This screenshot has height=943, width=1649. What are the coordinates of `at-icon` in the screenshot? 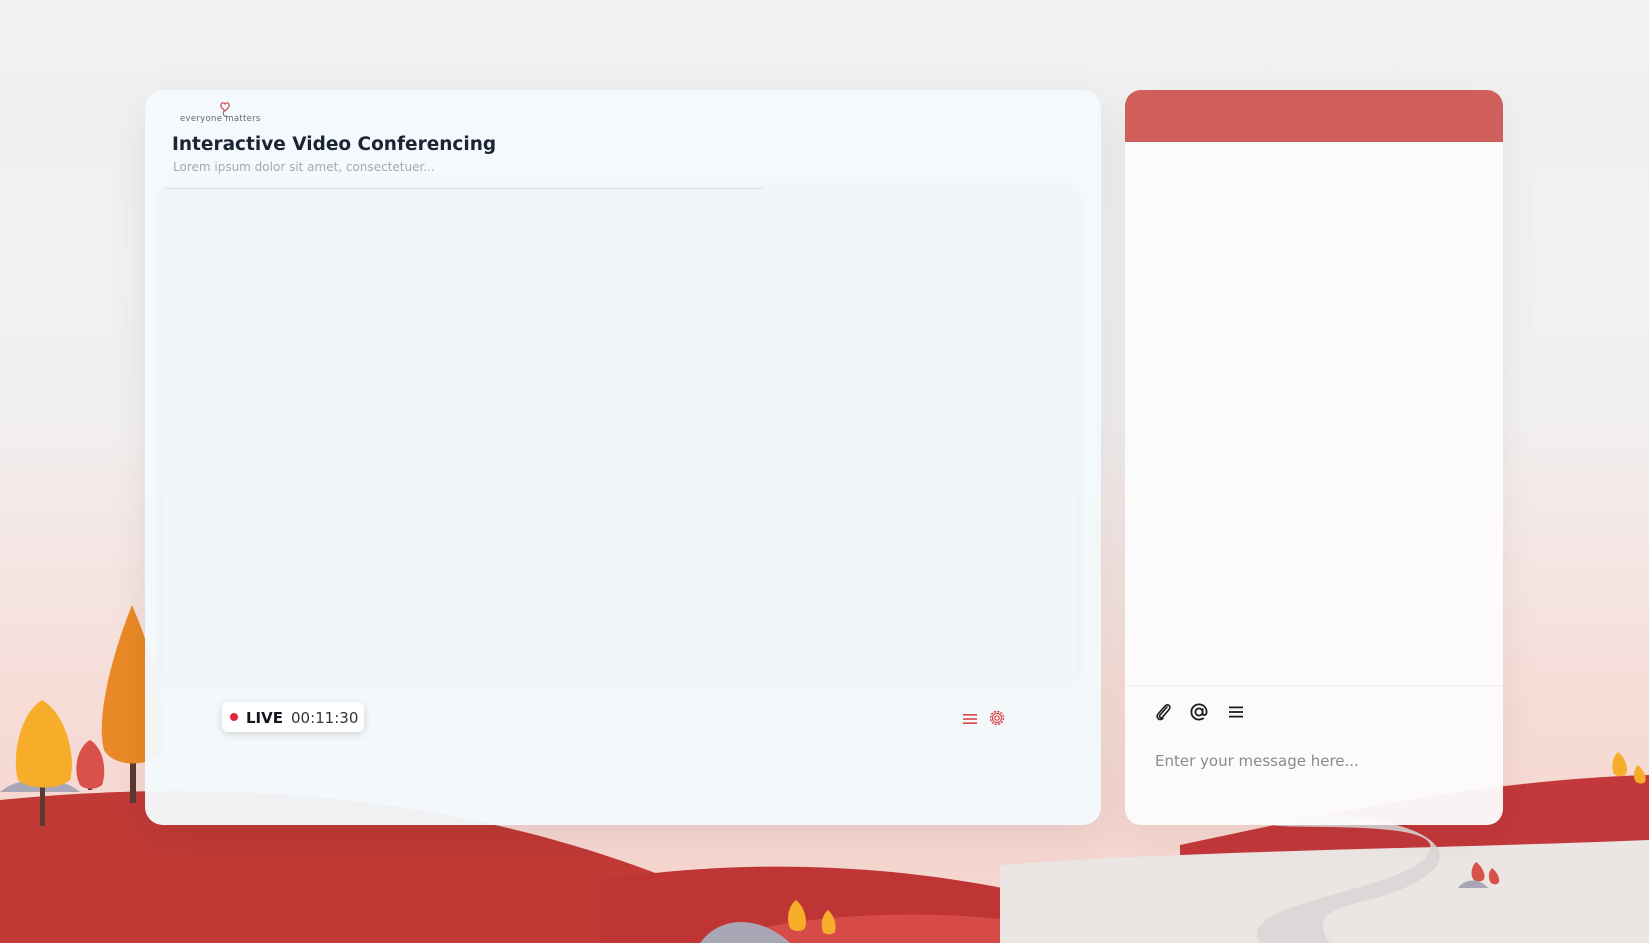 It's located at (1199, 712).